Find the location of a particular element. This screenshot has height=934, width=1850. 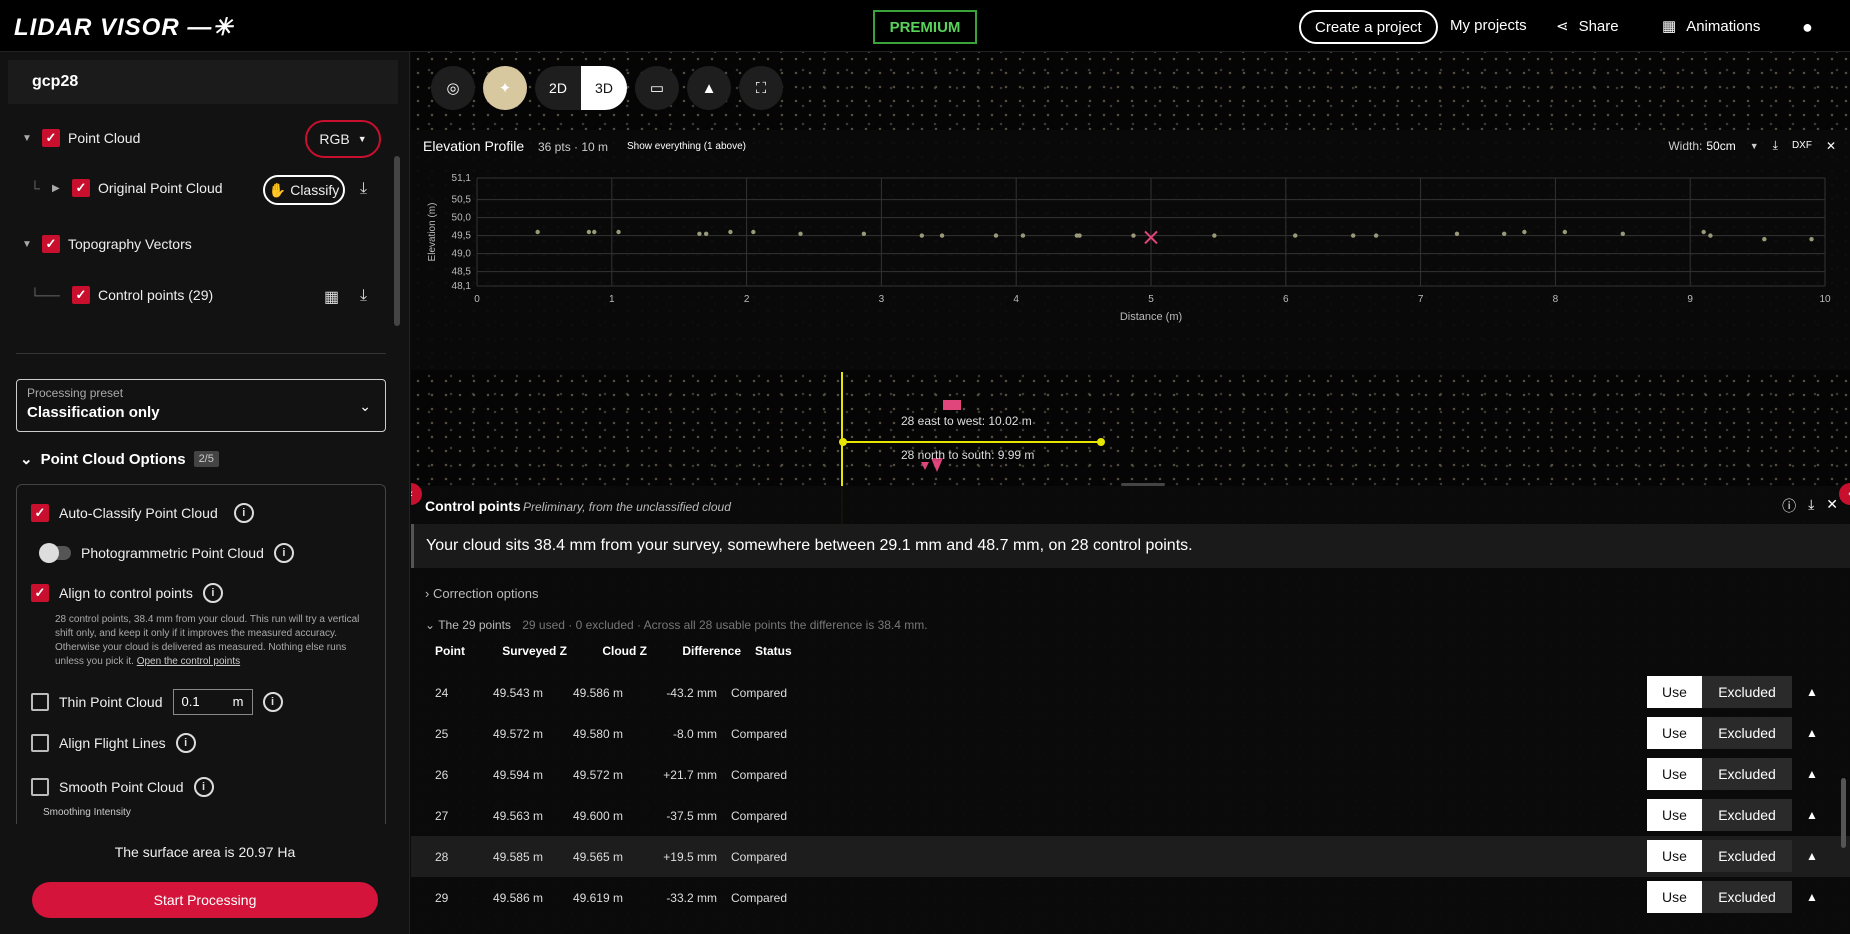

auto-classify-option: ✓ Auto-Classify Point Cloud i is located at coordinates (142, 513).